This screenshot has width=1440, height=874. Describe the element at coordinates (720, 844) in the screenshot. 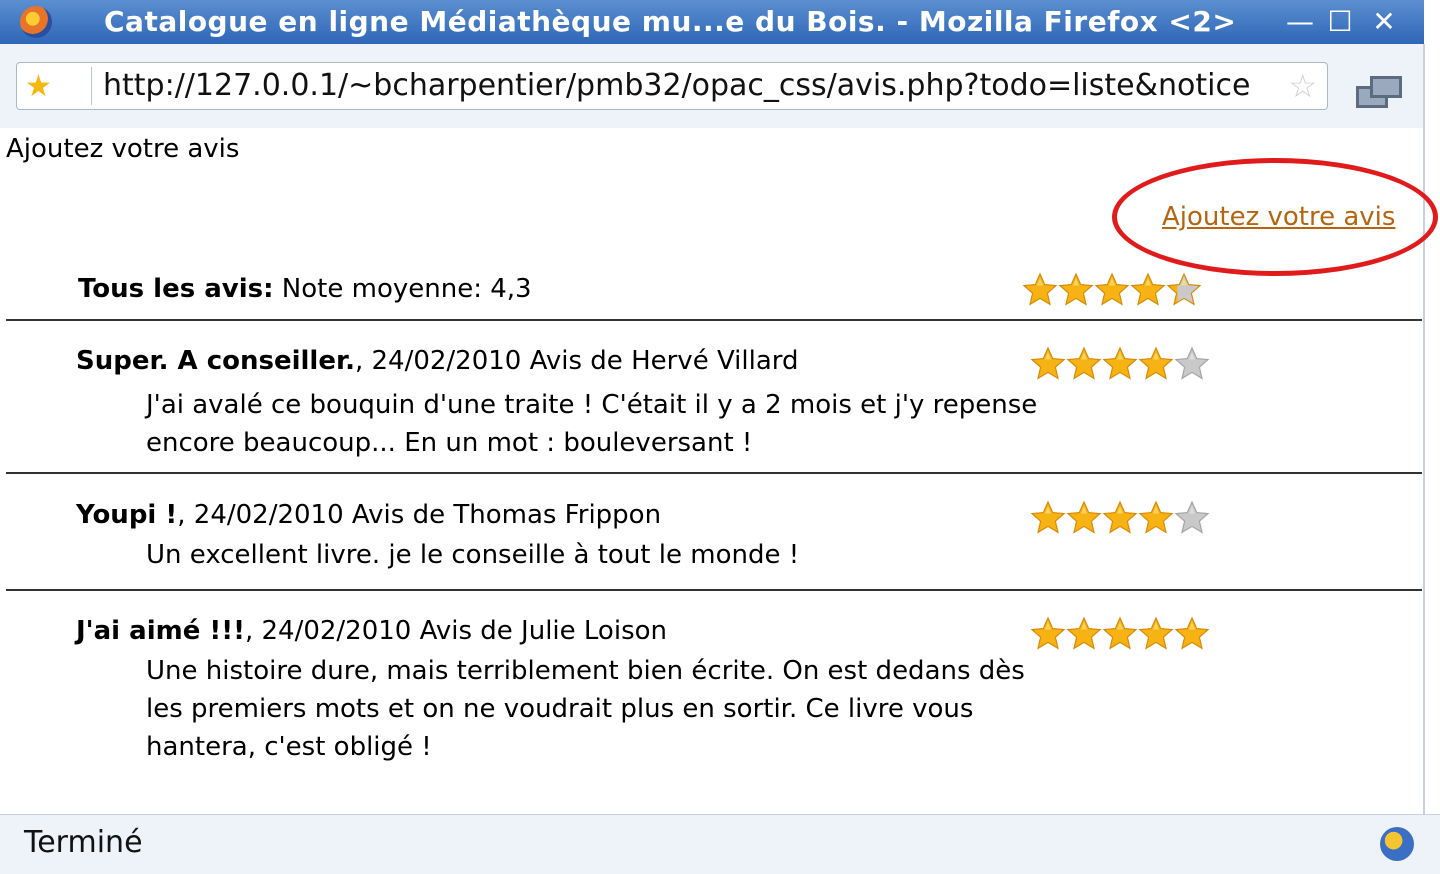

I see `status-bar: Terminé` at that location.